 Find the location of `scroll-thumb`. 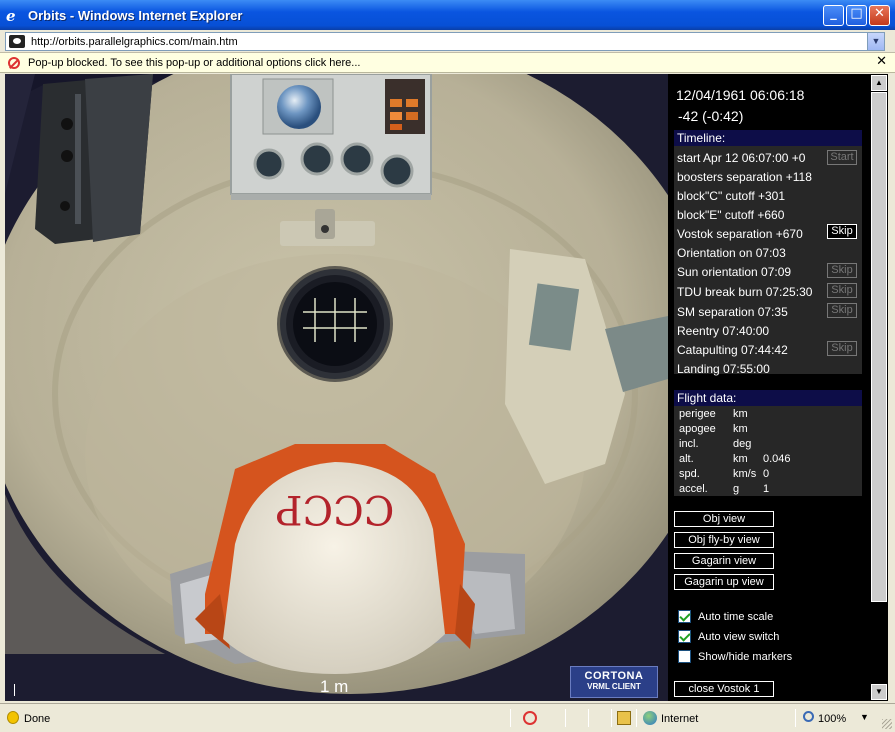

scroll-thumb is located at coordinates (879, 347).